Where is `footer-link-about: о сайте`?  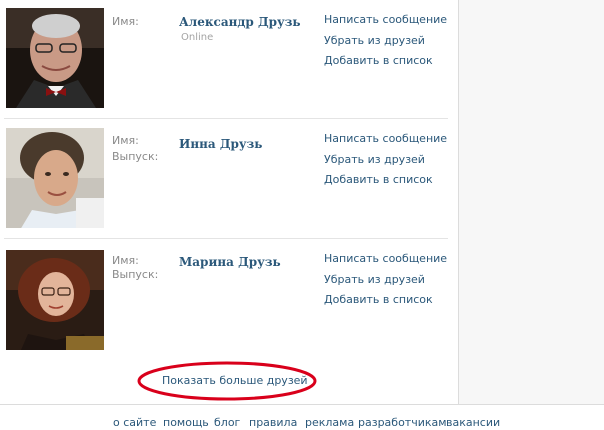 footer-link-about: о сайте is located at coordinates (134, 422).